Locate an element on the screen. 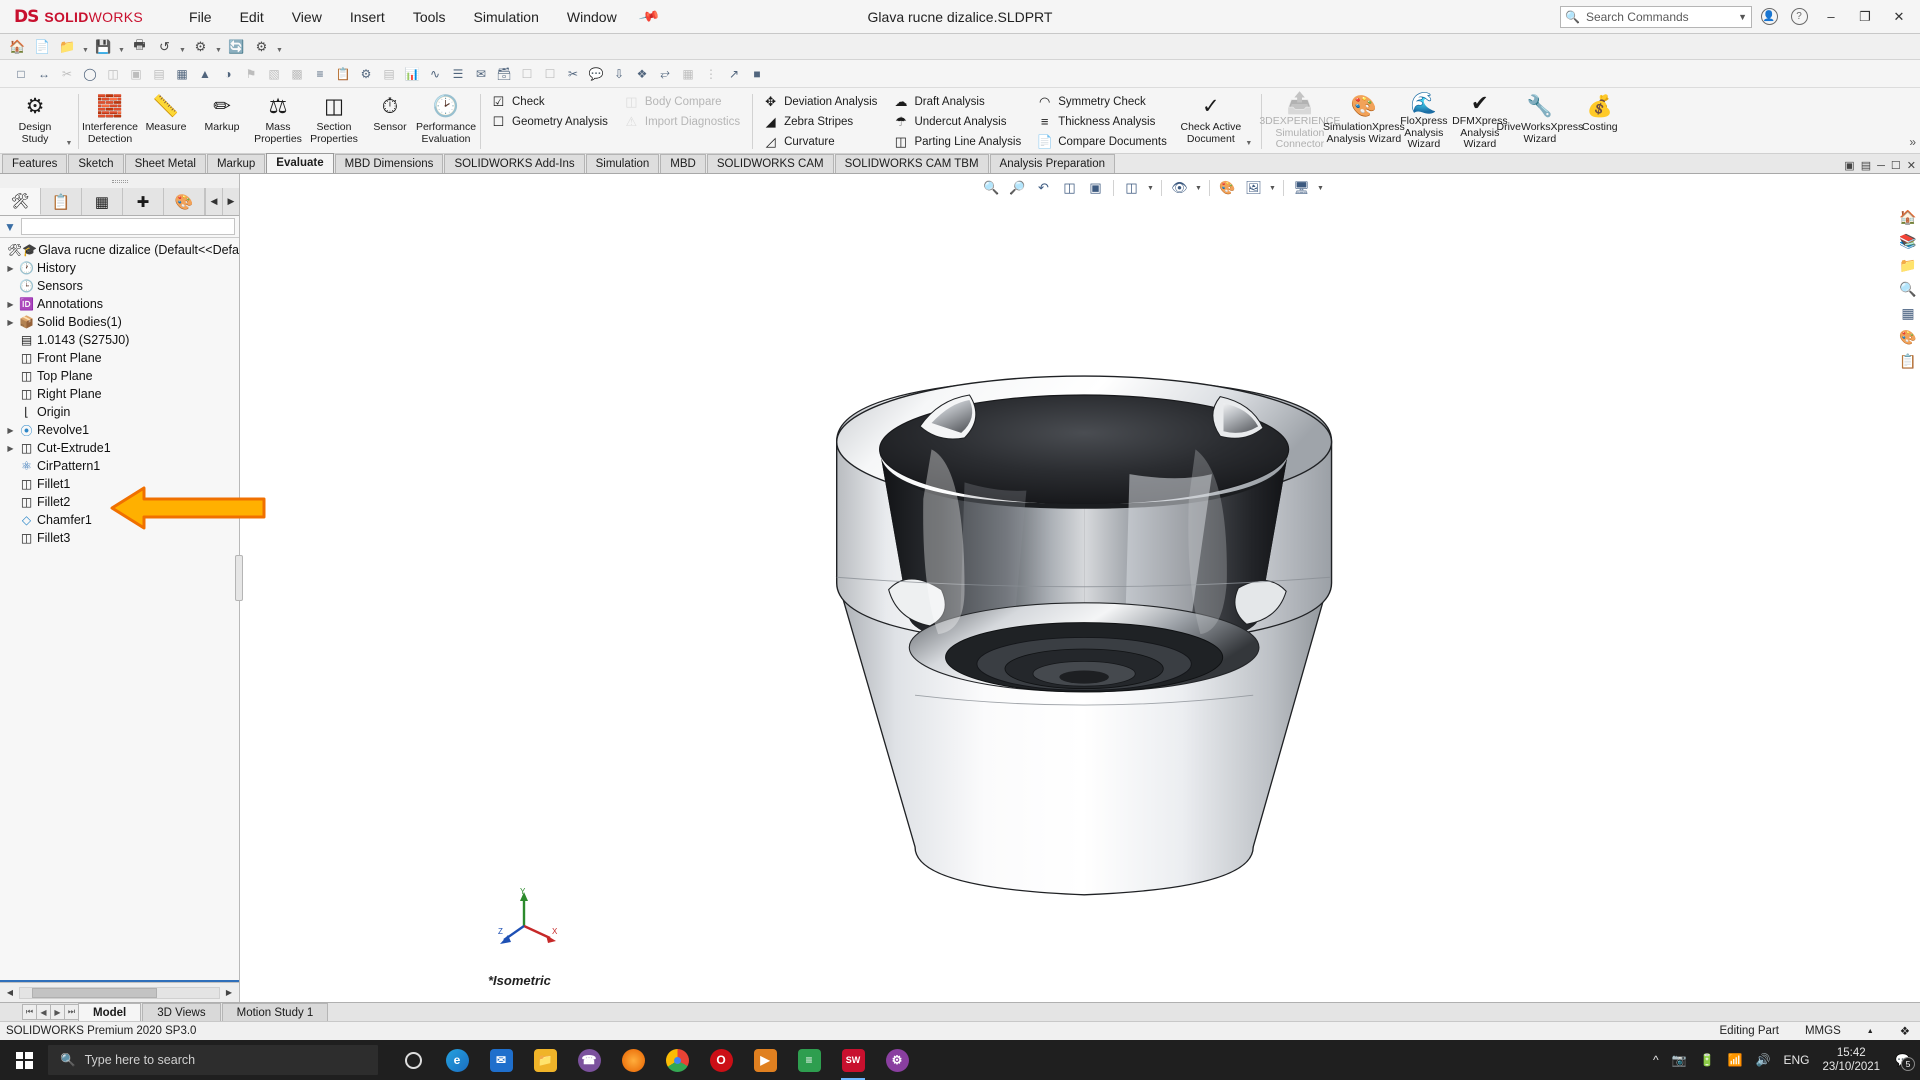 This screenshot has width=1920, height=1080. maximize-doc-icon: ☐ is located at coordinates (1896, 165).